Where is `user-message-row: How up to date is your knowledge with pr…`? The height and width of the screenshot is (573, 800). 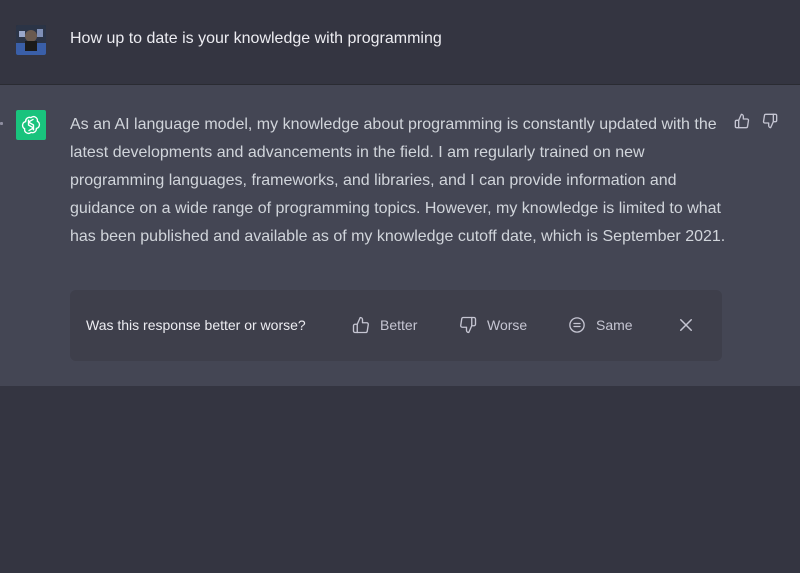 user-message-row: How up to date is your knowledge with pr… is located at coordinates (400, 42).